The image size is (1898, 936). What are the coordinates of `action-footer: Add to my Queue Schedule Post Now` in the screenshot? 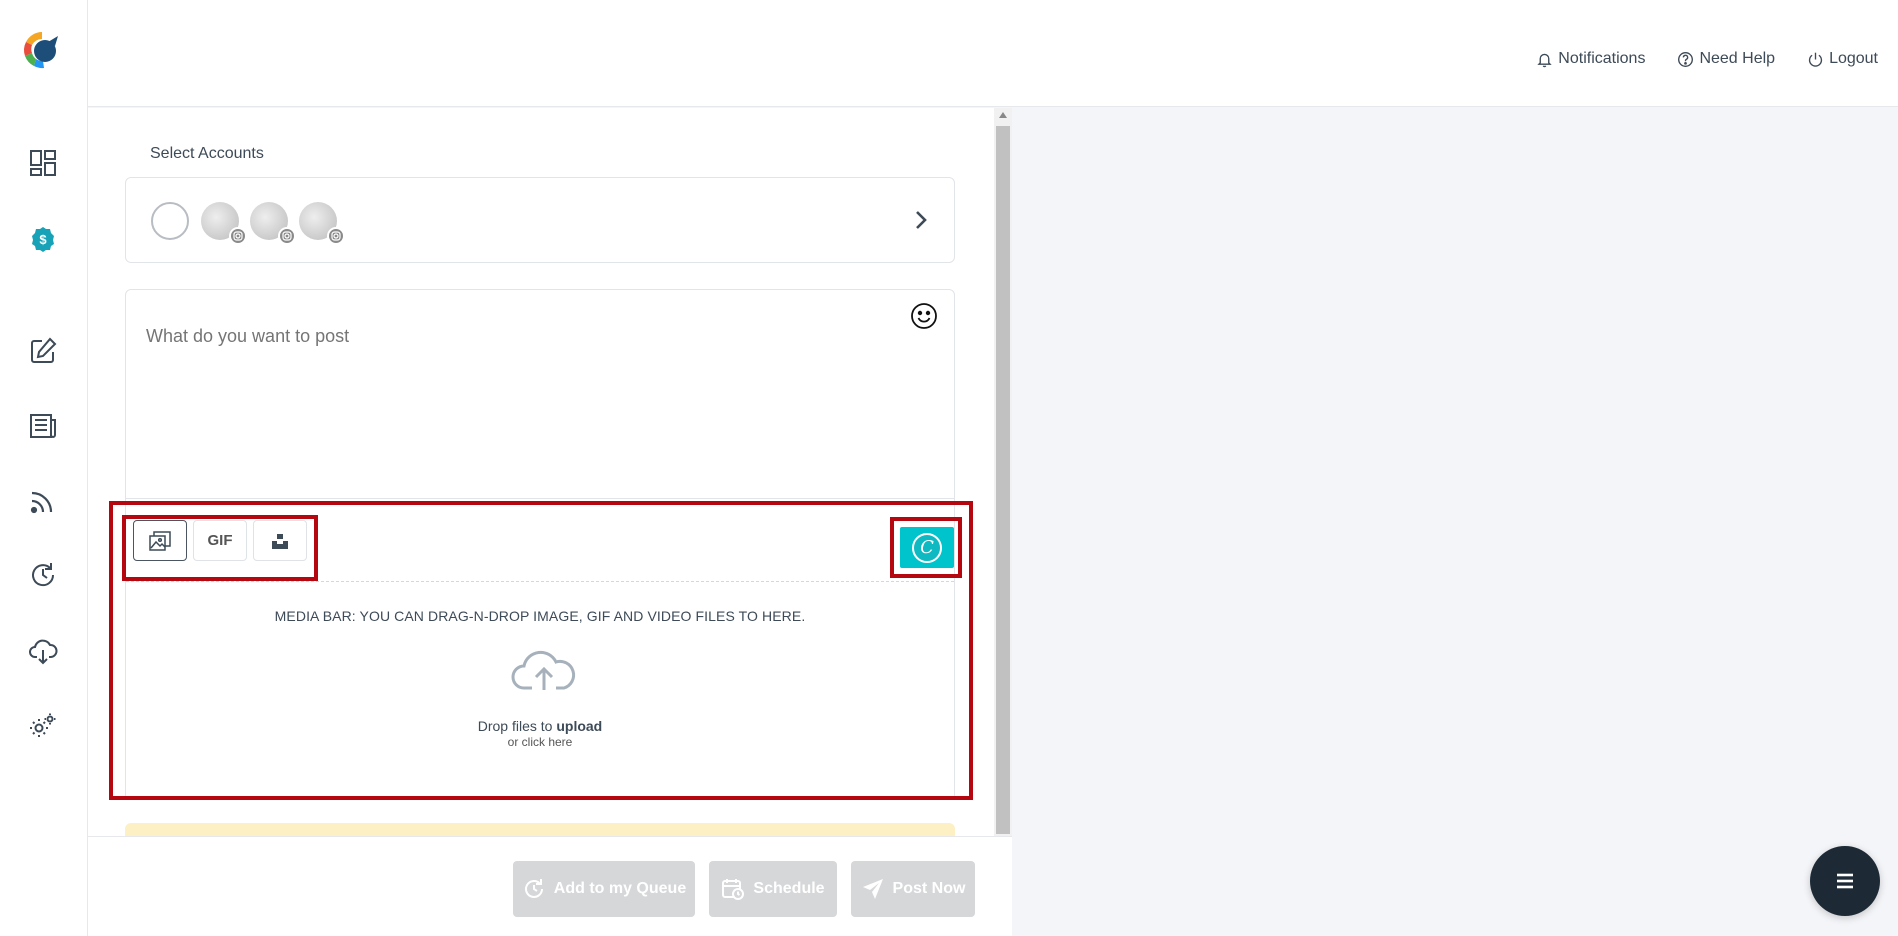 It's located at (550, 886).